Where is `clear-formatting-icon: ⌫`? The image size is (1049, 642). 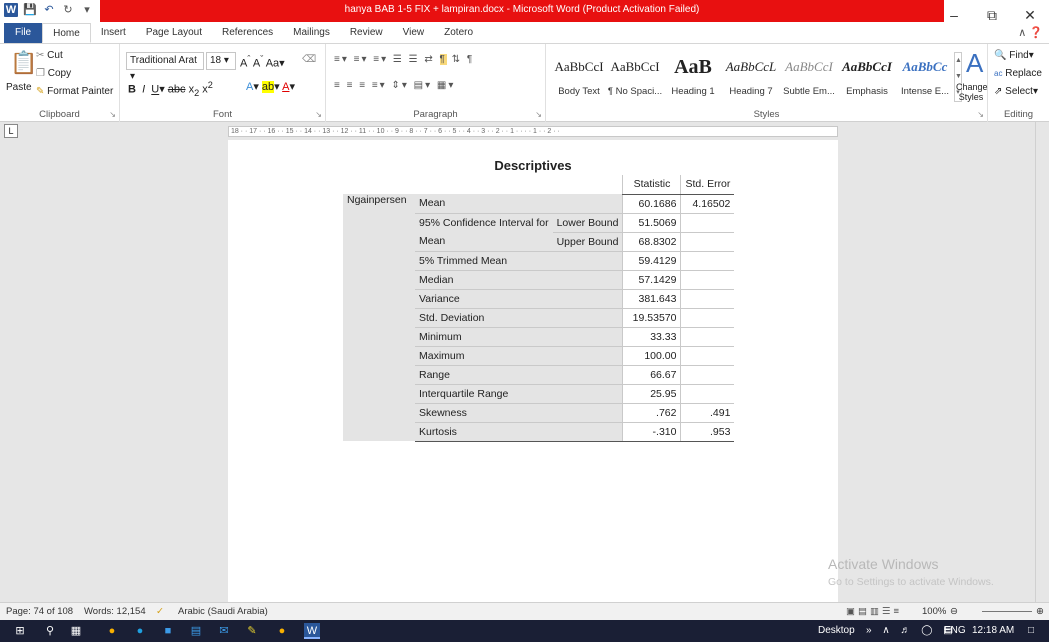
clear-formatting-icon: ⌫ is located at coordinates (309, 59).